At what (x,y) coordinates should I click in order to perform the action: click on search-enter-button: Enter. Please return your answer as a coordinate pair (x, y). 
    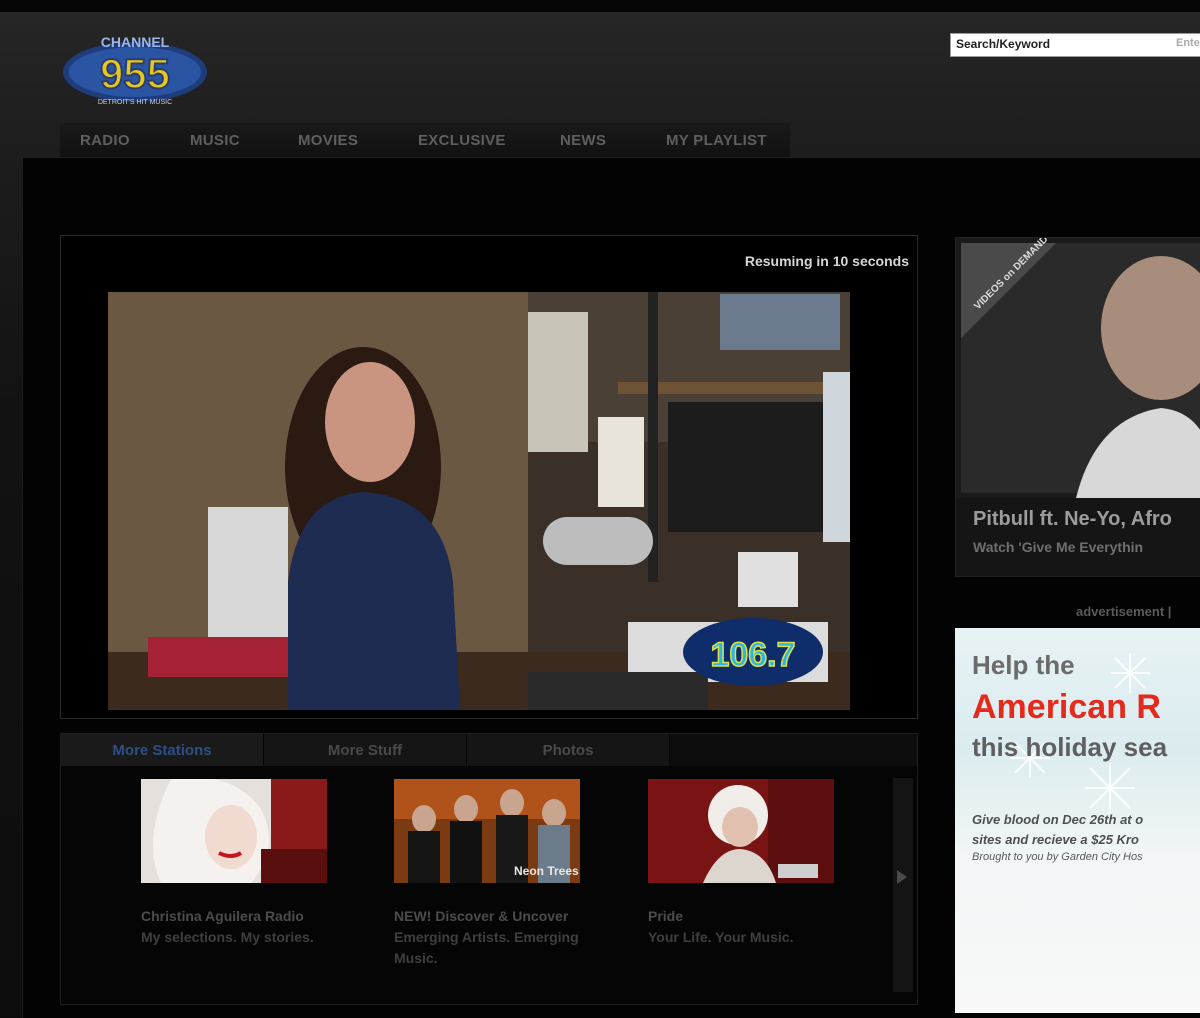
    Looking at the image, I should click on (1188, 43).